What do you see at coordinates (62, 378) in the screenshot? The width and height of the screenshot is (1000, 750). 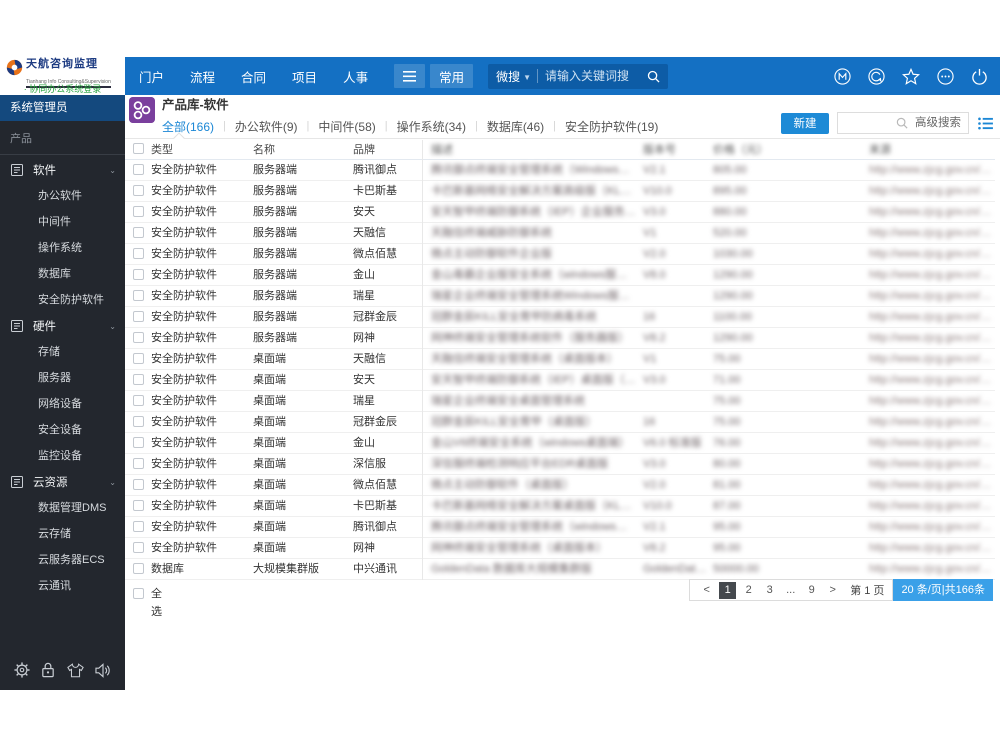 I see `sidebar-item-服务器: 服务器` at bounding box center [62, 378].